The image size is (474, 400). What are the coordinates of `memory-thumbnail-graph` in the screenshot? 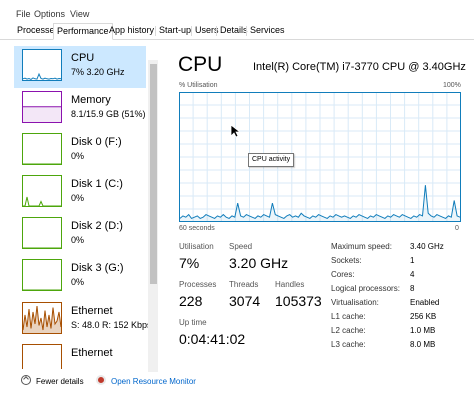 It's located at (42, 107).